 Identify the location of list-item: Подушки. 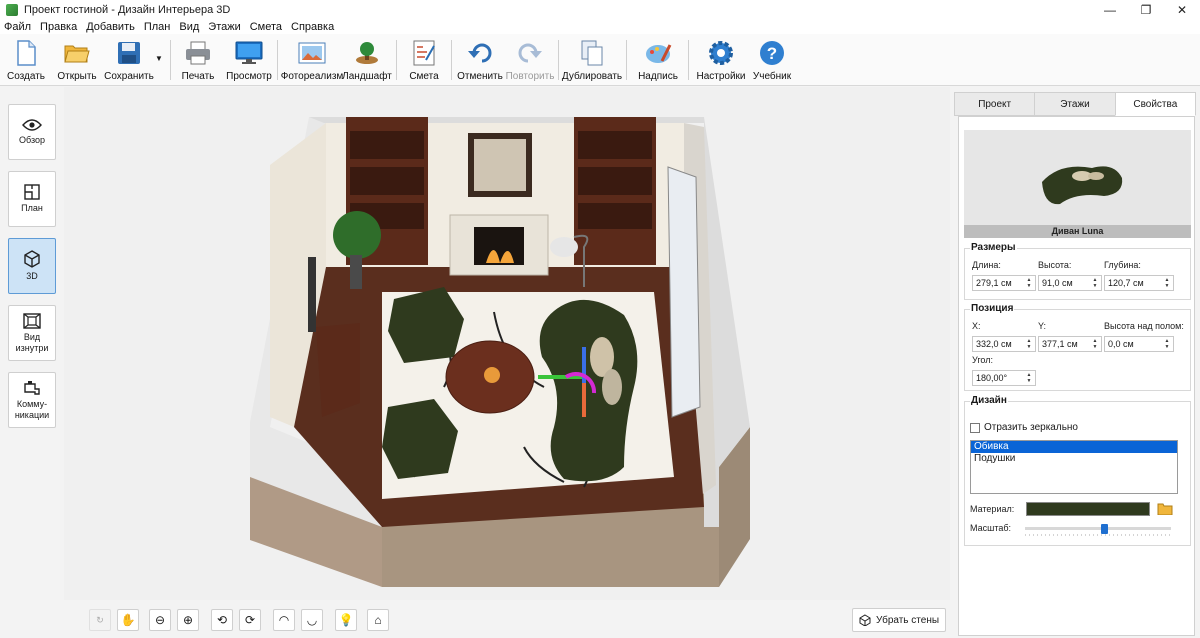
(1074, 459).